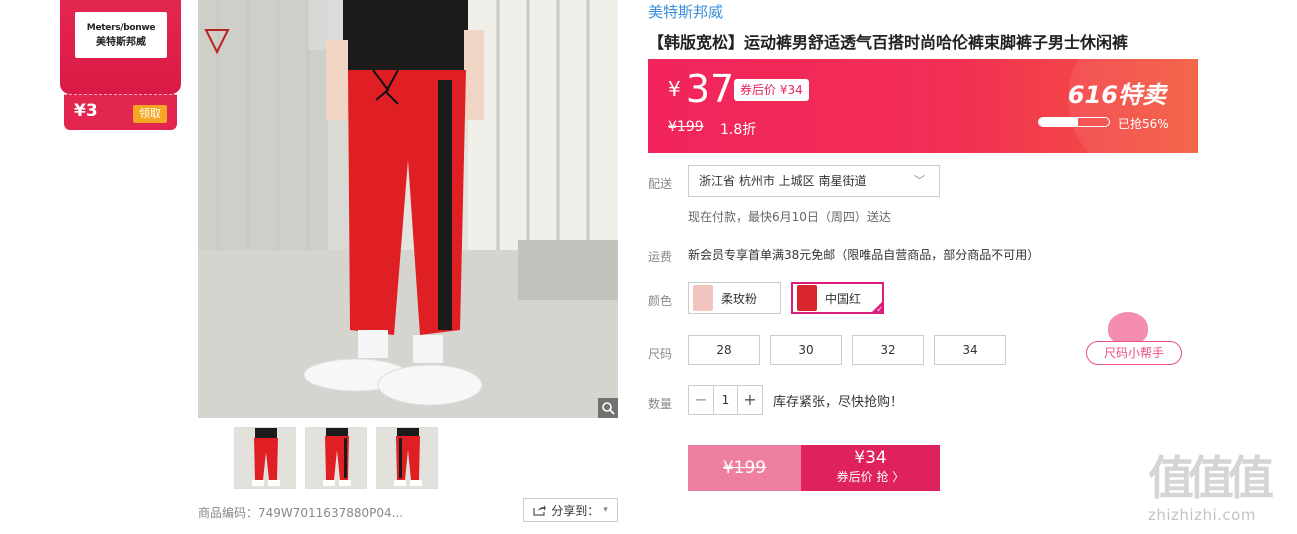 This screenshot has height=534, width=1297. I want to click on color-option-red: 中国红 ✓, so click(837, 298).